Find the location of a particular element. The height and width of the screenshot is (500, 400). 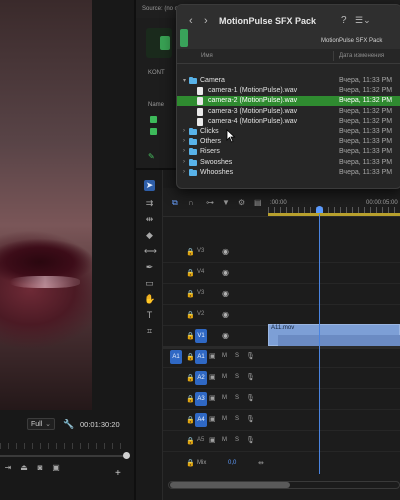

back-icon: ‹ is located at coordinates (191, 21).